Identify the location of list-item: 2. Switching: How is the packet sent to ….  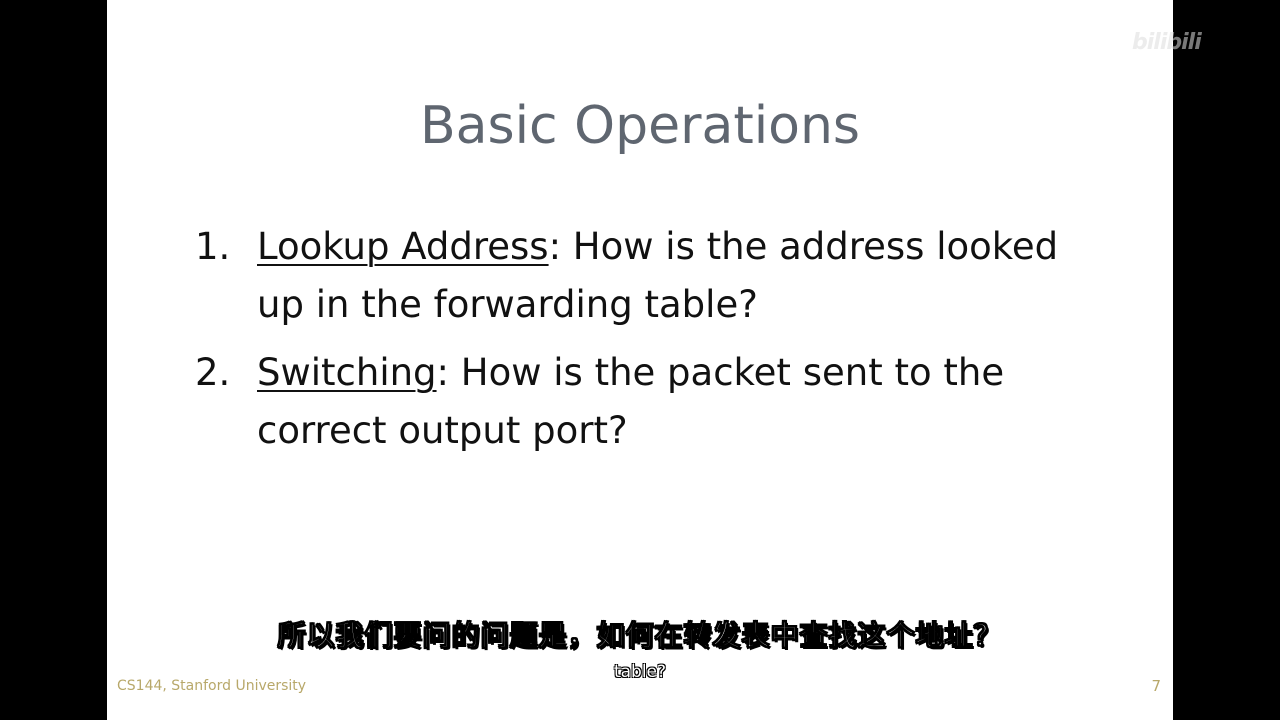
(645, 402).